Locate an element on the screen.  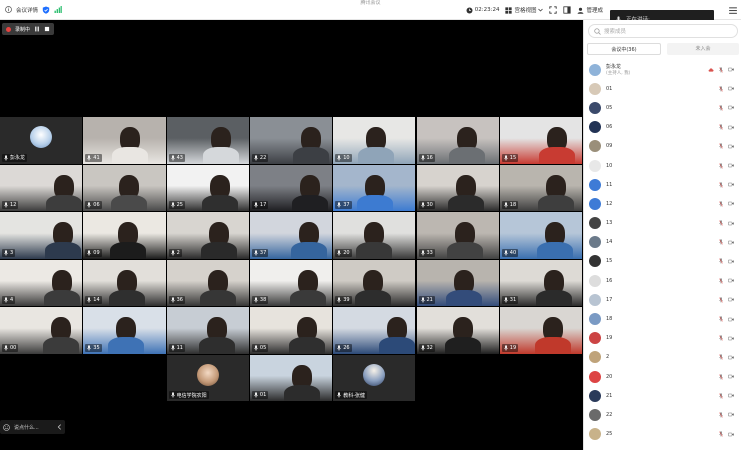
video-tile: 00 is located at coordinates (42, 331).